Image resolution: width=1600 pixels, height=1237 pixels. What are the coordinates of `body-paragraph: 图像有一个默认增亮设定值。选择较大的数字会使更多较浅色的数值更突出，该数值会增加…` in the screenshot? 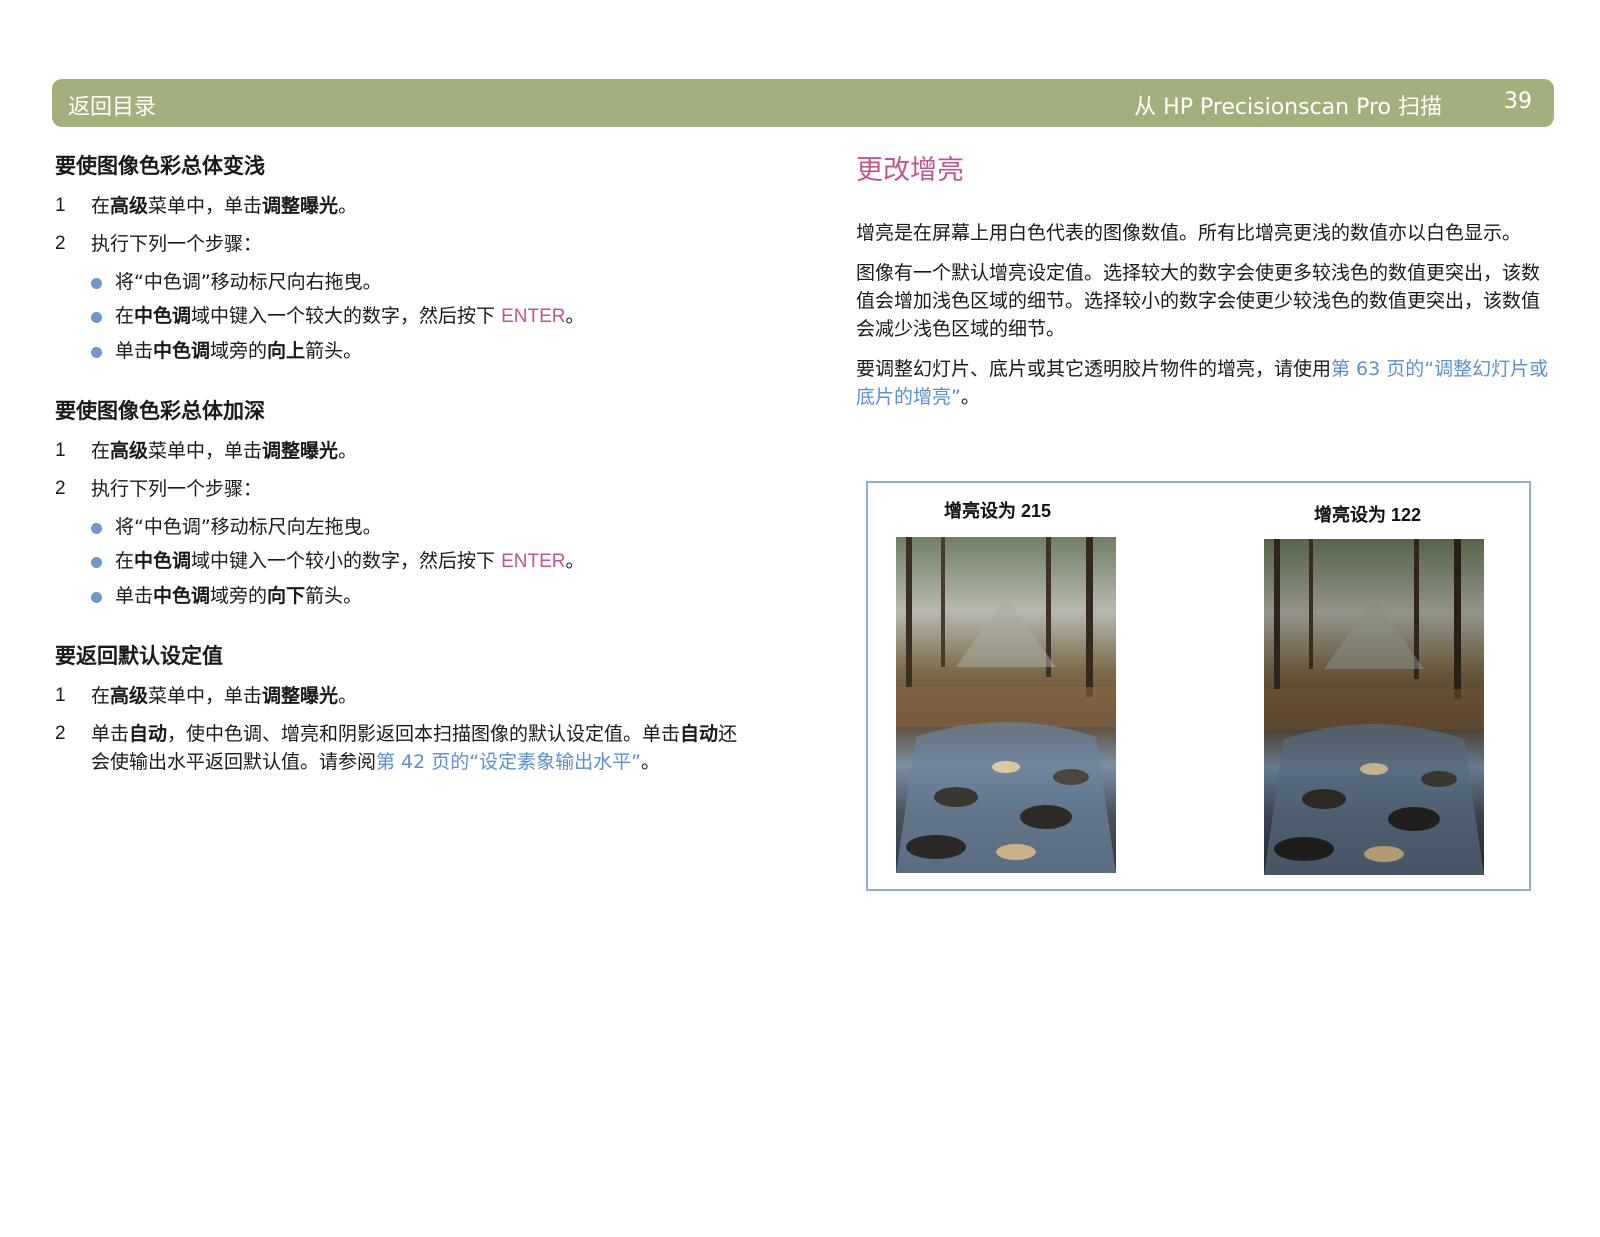 It's located at (1198, 301).